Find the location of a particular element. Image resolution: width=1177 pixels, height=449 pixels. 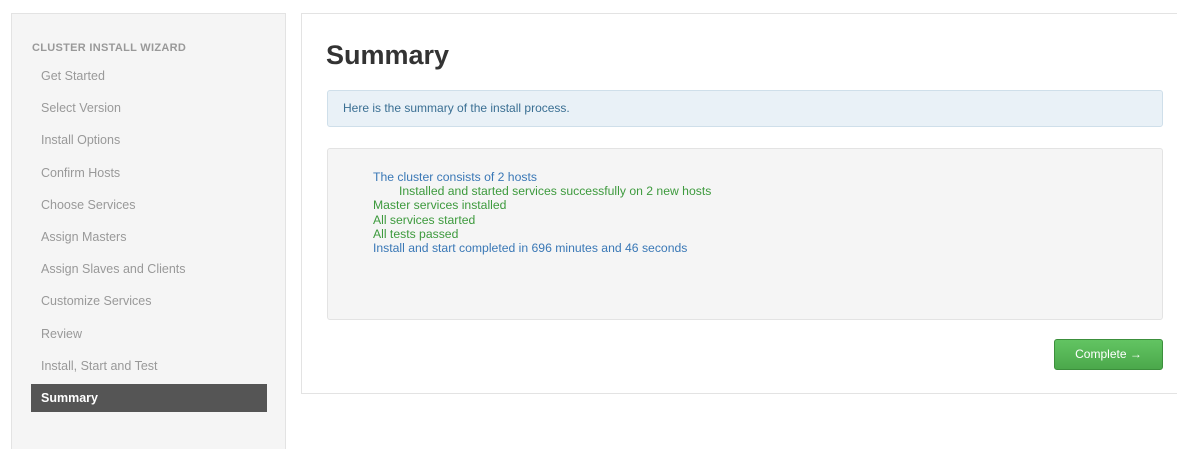

step-install-start-and-test: Install, Start and Test is located at coordinates (149, 366).